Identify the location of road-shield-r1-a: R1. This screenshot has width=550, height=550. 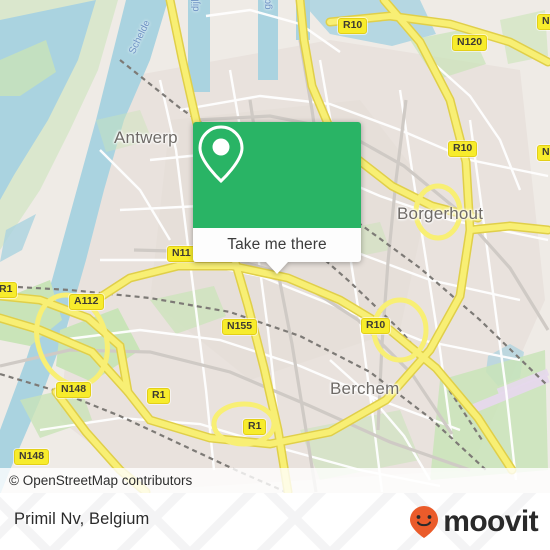
(159, 396).